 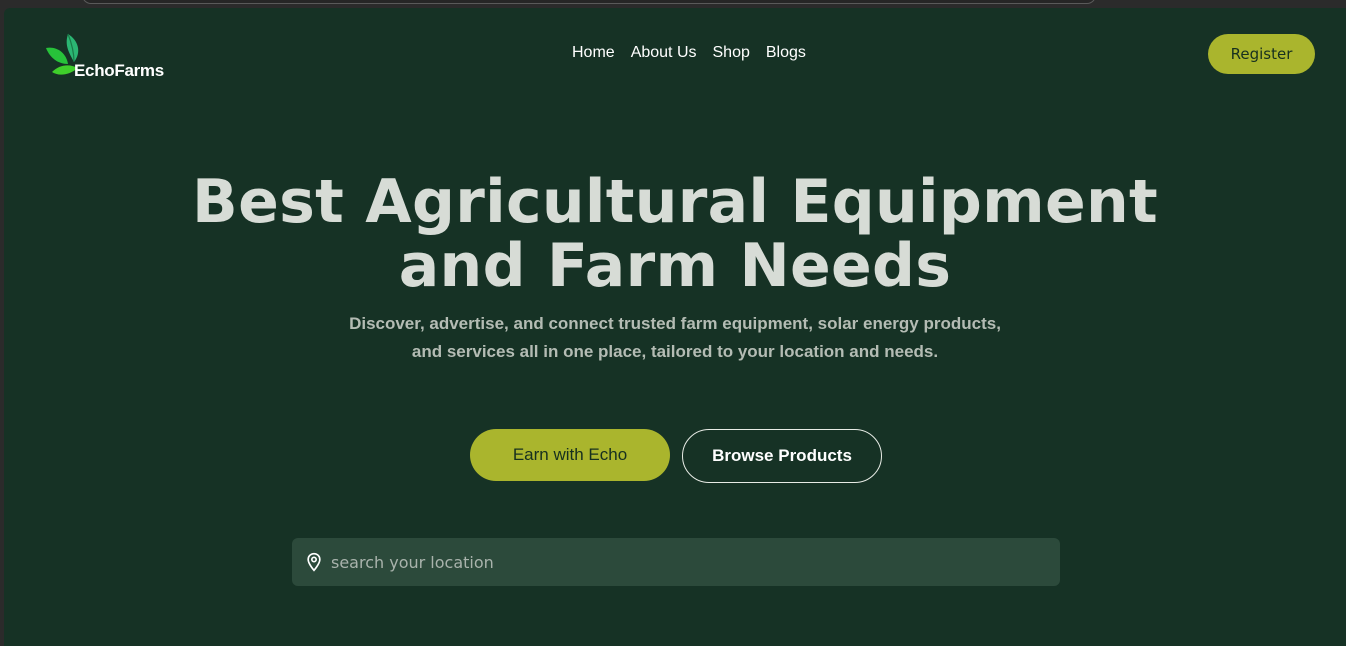 What do you see at coordinates (119, 70) in the screenshot?
I see `brand-name: EchoFarms` at bounding box center [119, 70].